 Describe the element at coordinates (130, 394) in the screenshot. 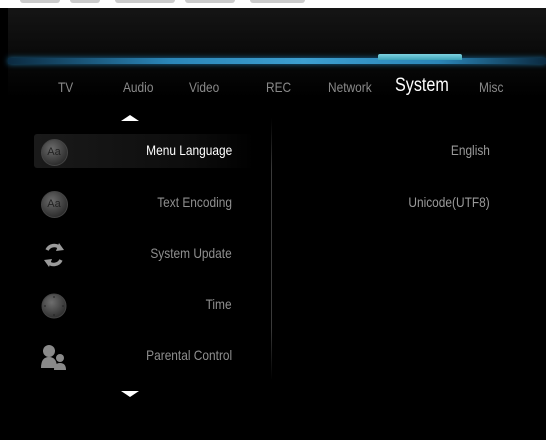

I see `scroll-down-arrow-icon` at that location.